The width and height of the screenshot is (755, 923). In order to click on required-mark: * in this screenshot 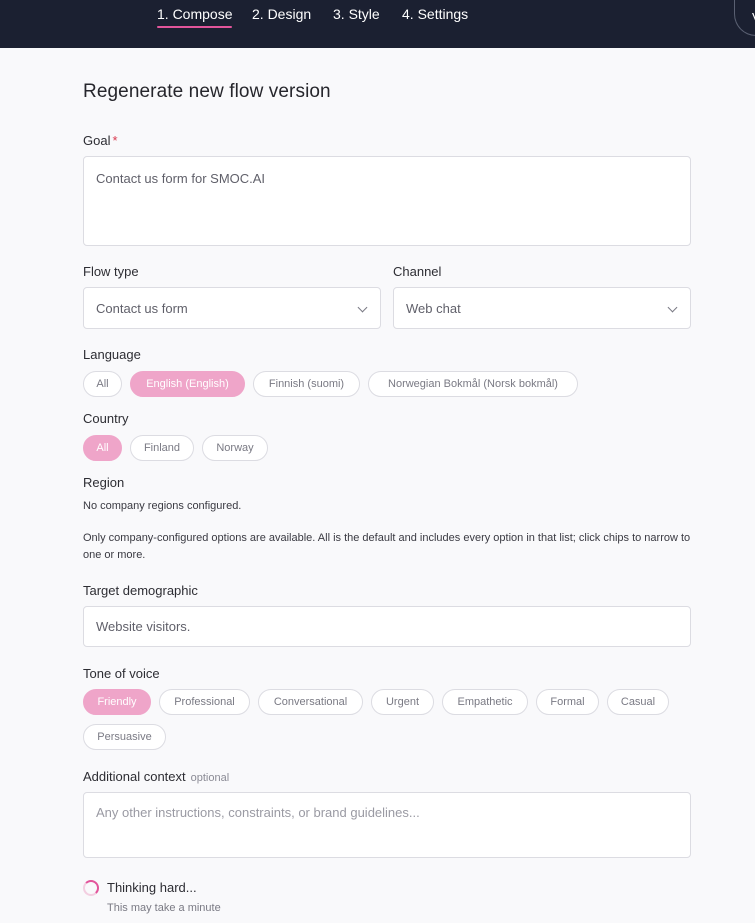, I will do `click(115, 140)`.